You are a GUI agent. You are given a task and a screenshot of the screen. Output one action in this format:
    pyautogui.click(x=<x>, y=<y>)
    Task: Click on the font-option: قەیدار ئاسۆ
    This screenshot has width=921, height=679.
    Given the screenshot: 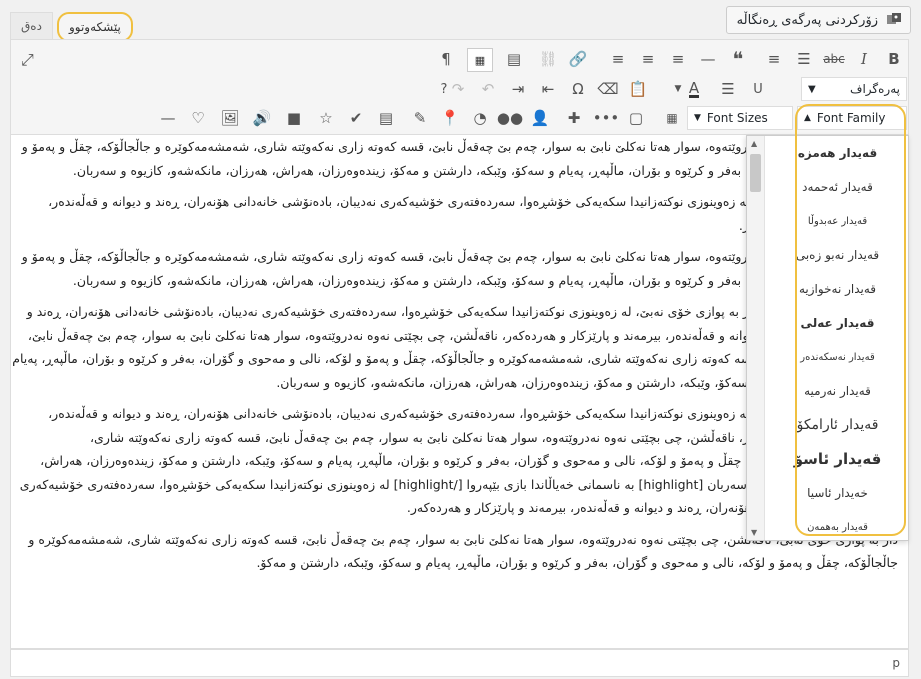 What is the action you would take?
    pyautogui.click(x=837, y=459)
    